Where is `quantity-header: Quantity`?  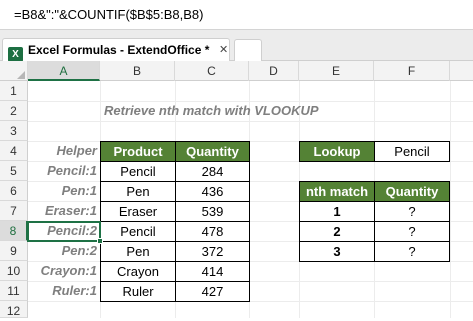
quantity-header: Quantity is located at coordinates (213, 152).